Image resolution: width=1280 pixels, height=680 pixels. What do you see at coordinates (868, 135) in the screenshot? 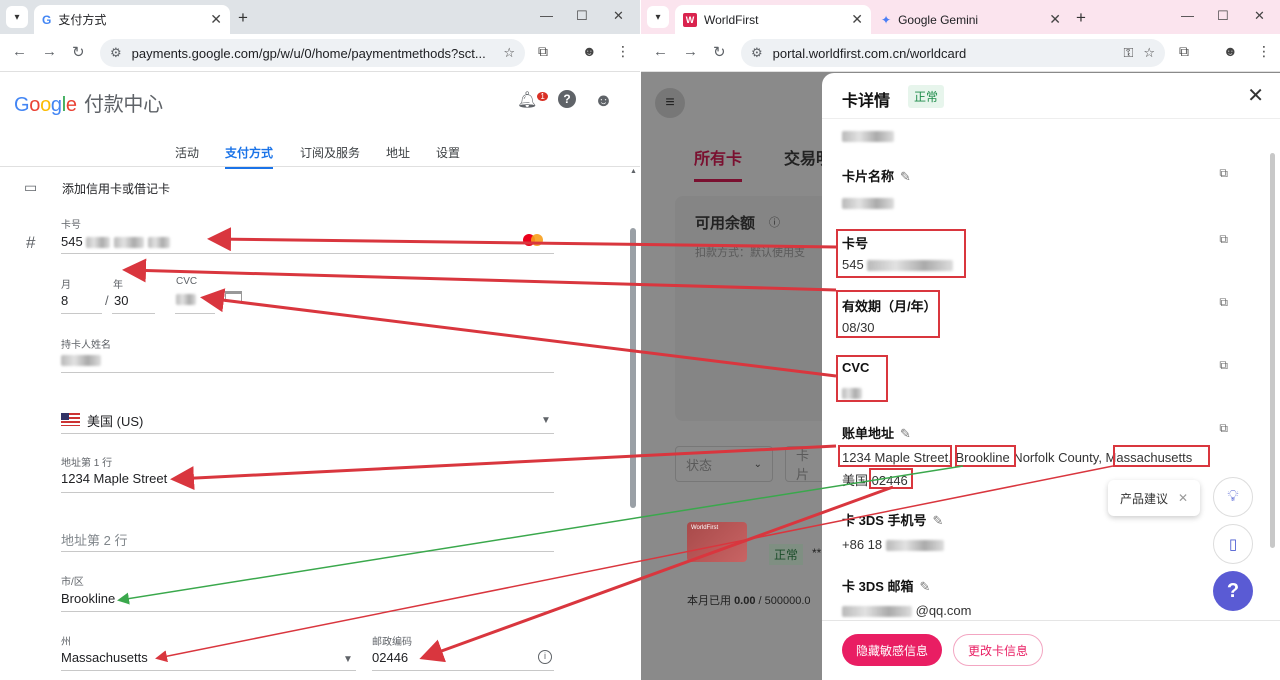
I see `redacted-card-id` at bounding box center [868, 135].